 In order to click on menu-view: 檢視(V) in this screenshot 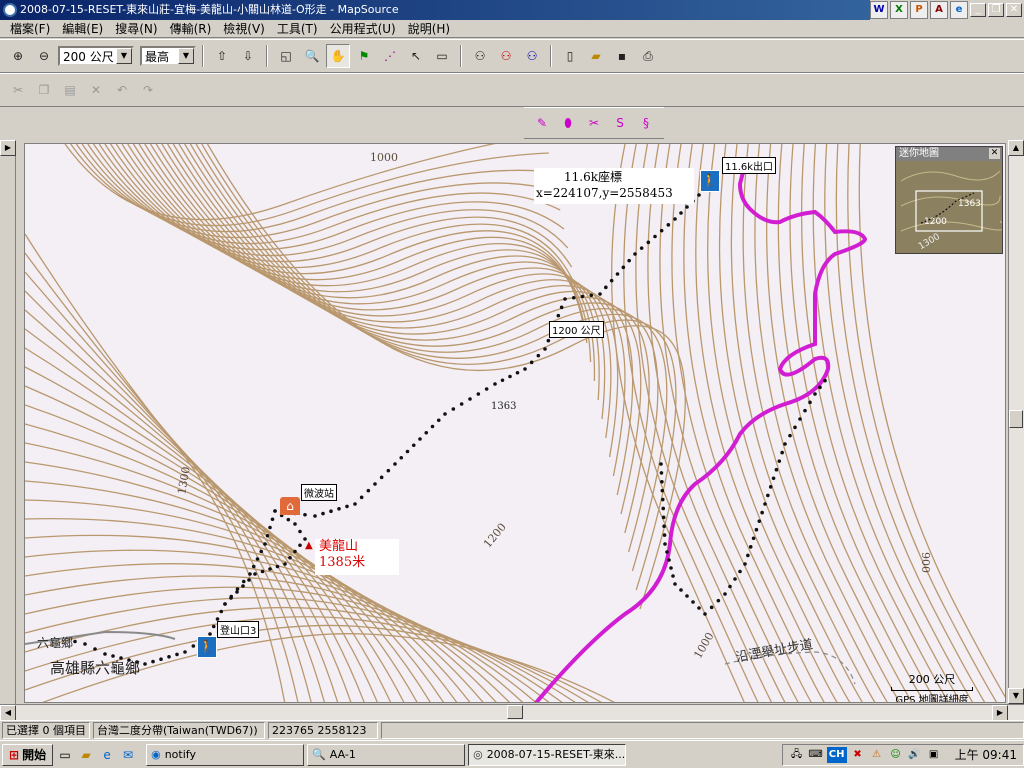, I will do `click(244, 29)`.